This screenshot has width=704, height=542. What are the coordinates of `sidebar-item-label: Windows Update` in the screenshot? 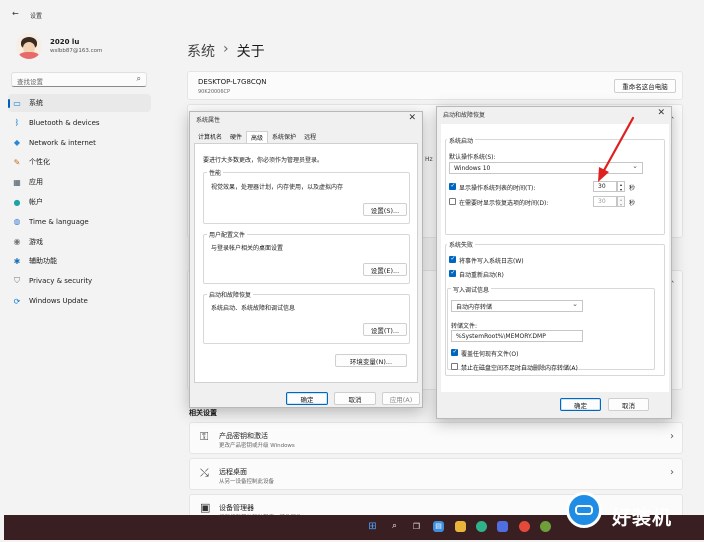 It's located at (58, 301).